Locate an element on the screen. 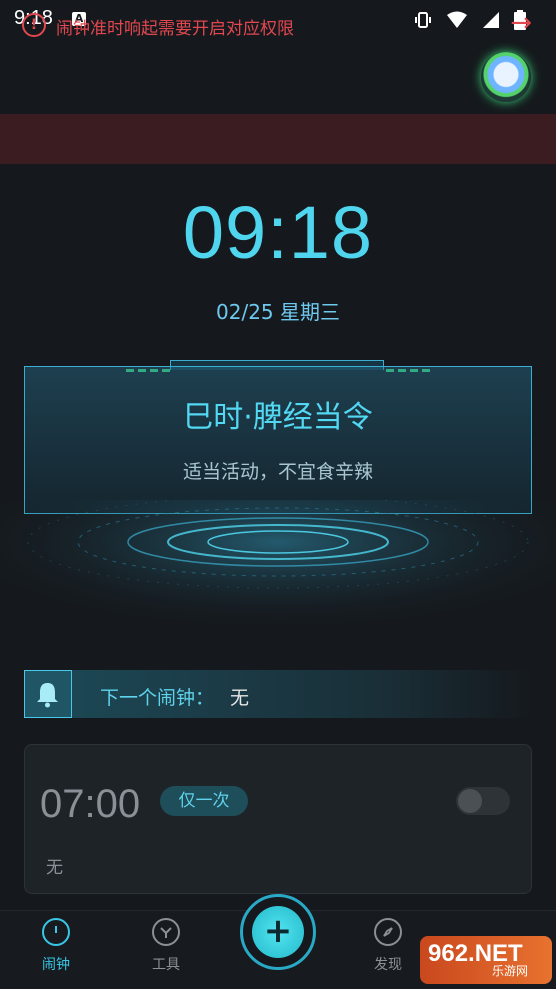 The image size is (556, 989). avatar is located at coordinates (506, 77).